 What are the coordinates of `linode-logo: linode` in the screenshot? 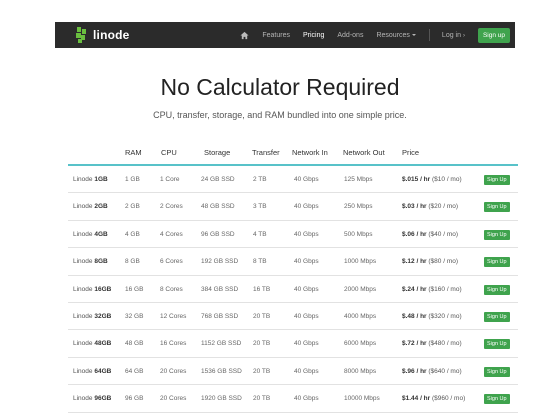 It's located at (102, 35).